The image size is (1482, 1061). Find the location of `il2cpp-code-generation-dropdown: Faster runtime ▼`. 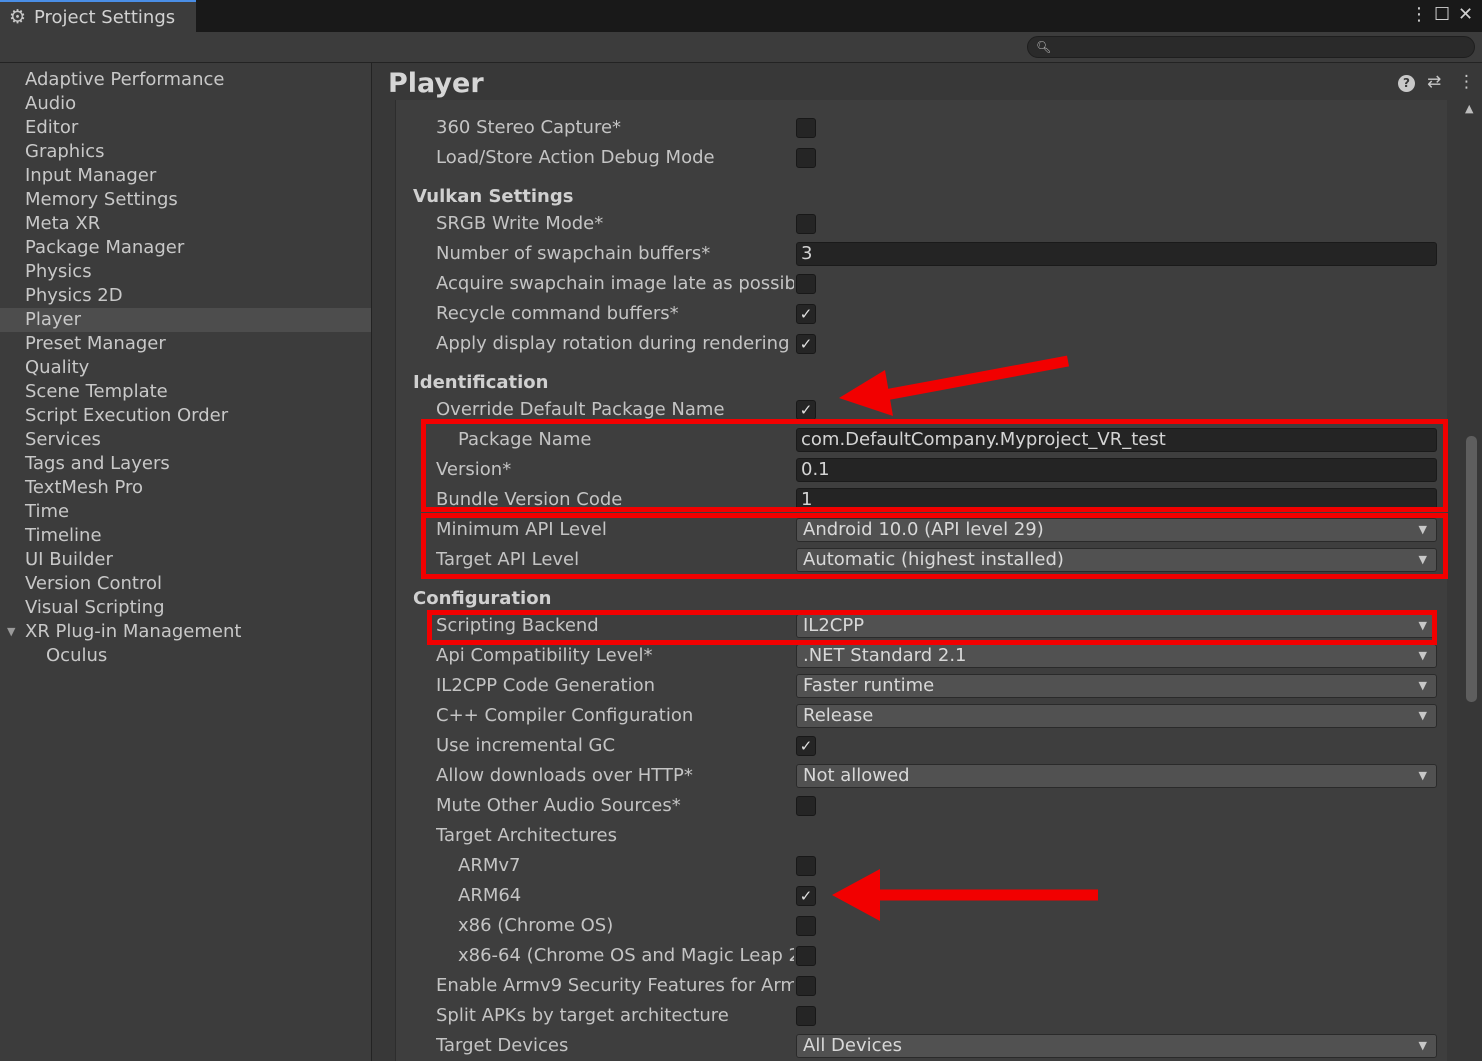

il2cpp-code-generation-dropdown: Faster runtime ▼ is located at coordinates (1116, 686).